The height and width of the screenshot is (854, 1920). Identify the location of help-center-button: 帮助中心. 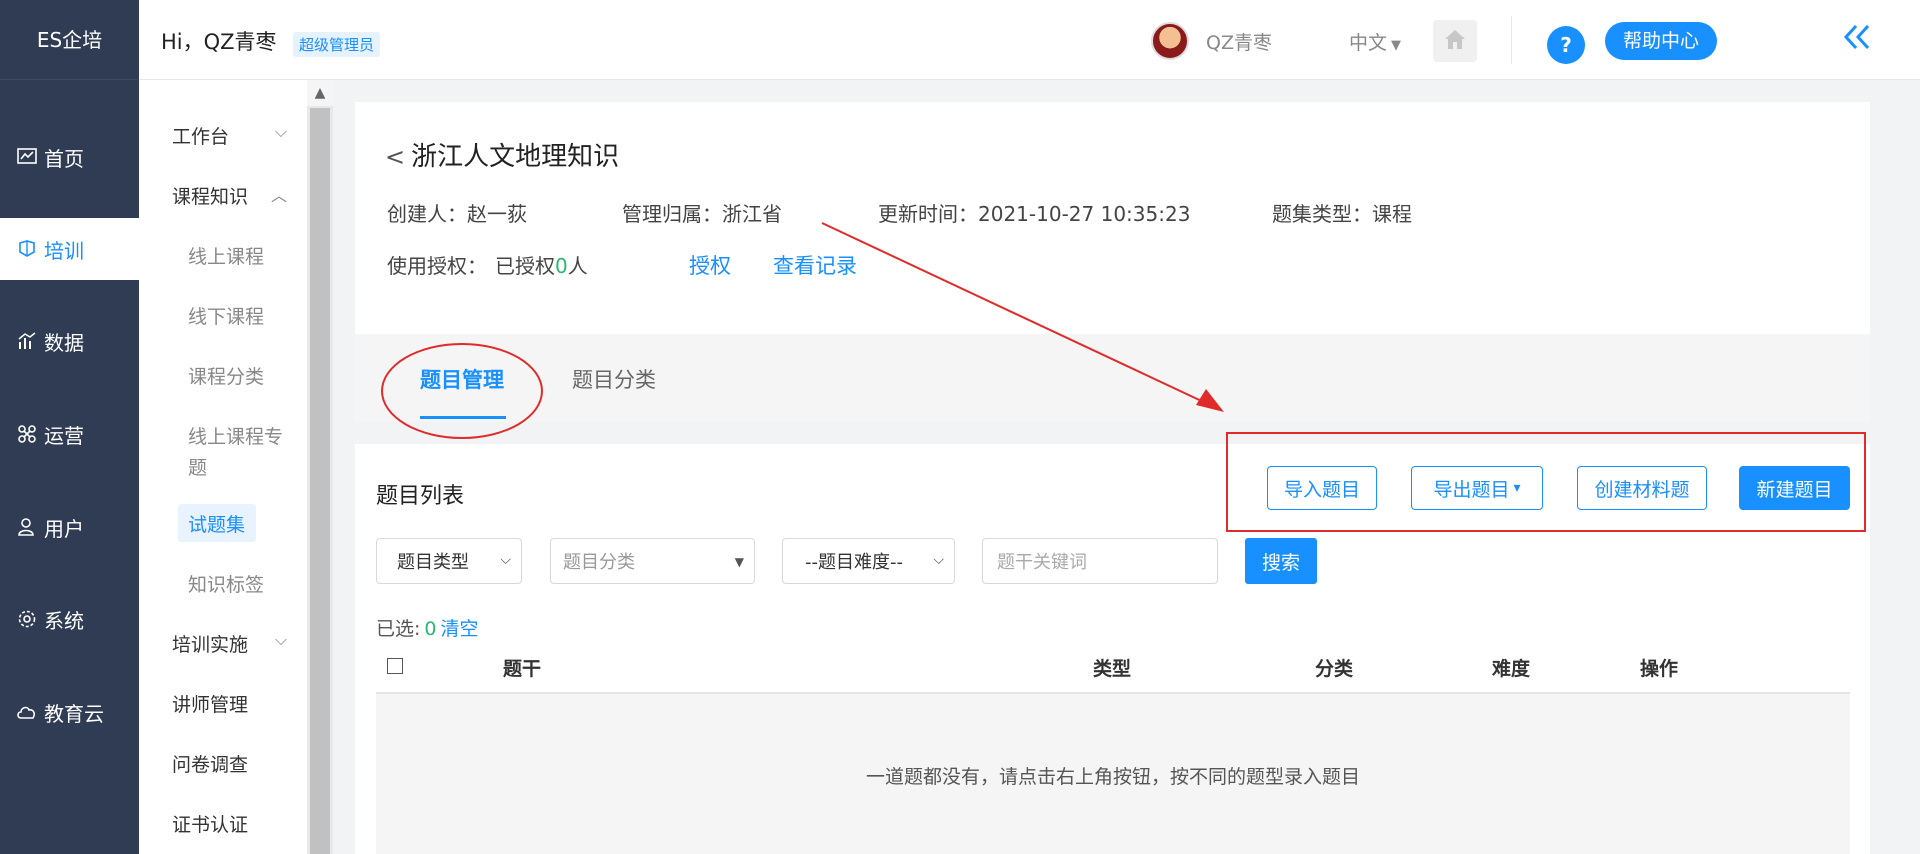
(1661, 41).